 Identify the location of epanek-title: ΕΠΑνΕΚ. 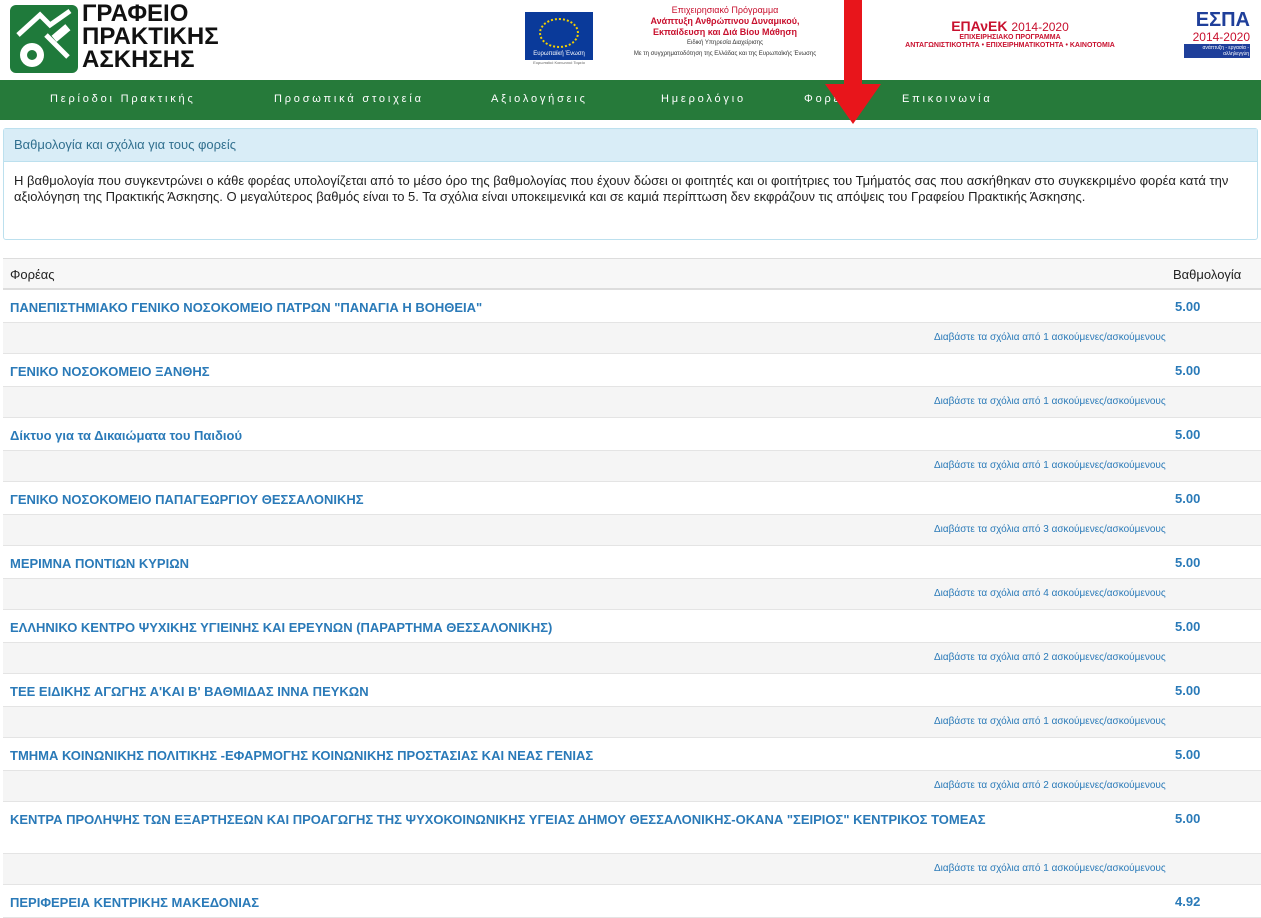
(979, 26).